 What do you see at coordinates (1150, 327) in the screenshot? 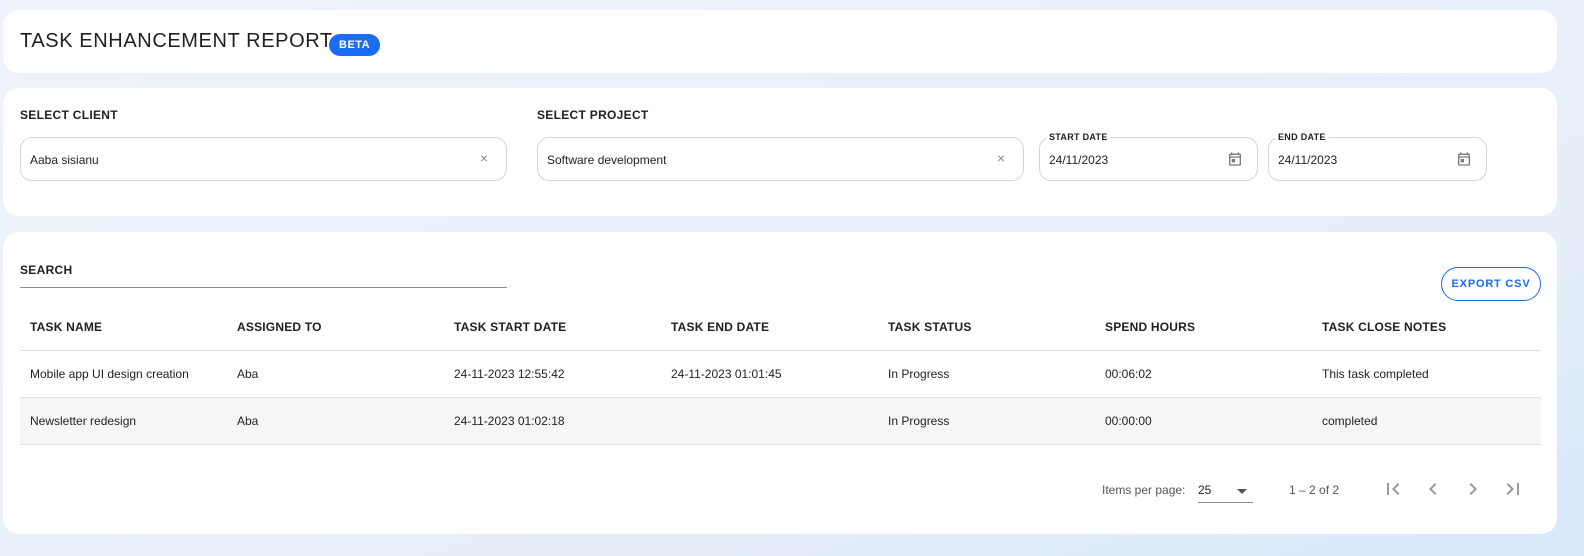
I see `column-header: SPEND HOURS` at bounding box center [1150, 327].